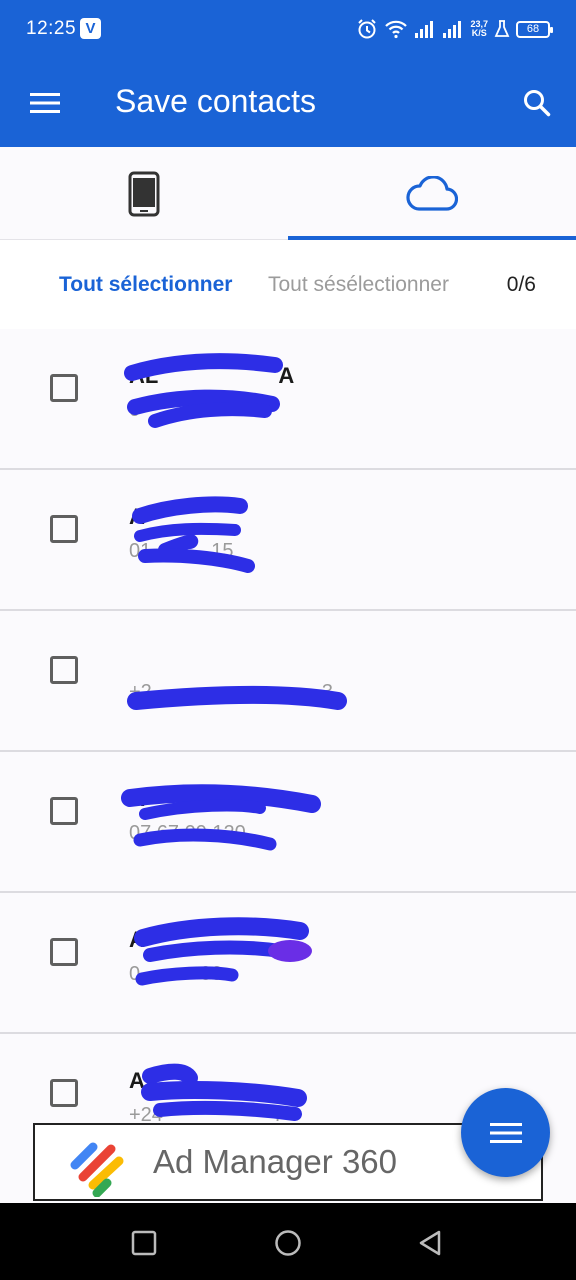 This screenshot has width=576, height=1280. I want to click on contact-row: A 07 67 09 120, so click(288, 822).